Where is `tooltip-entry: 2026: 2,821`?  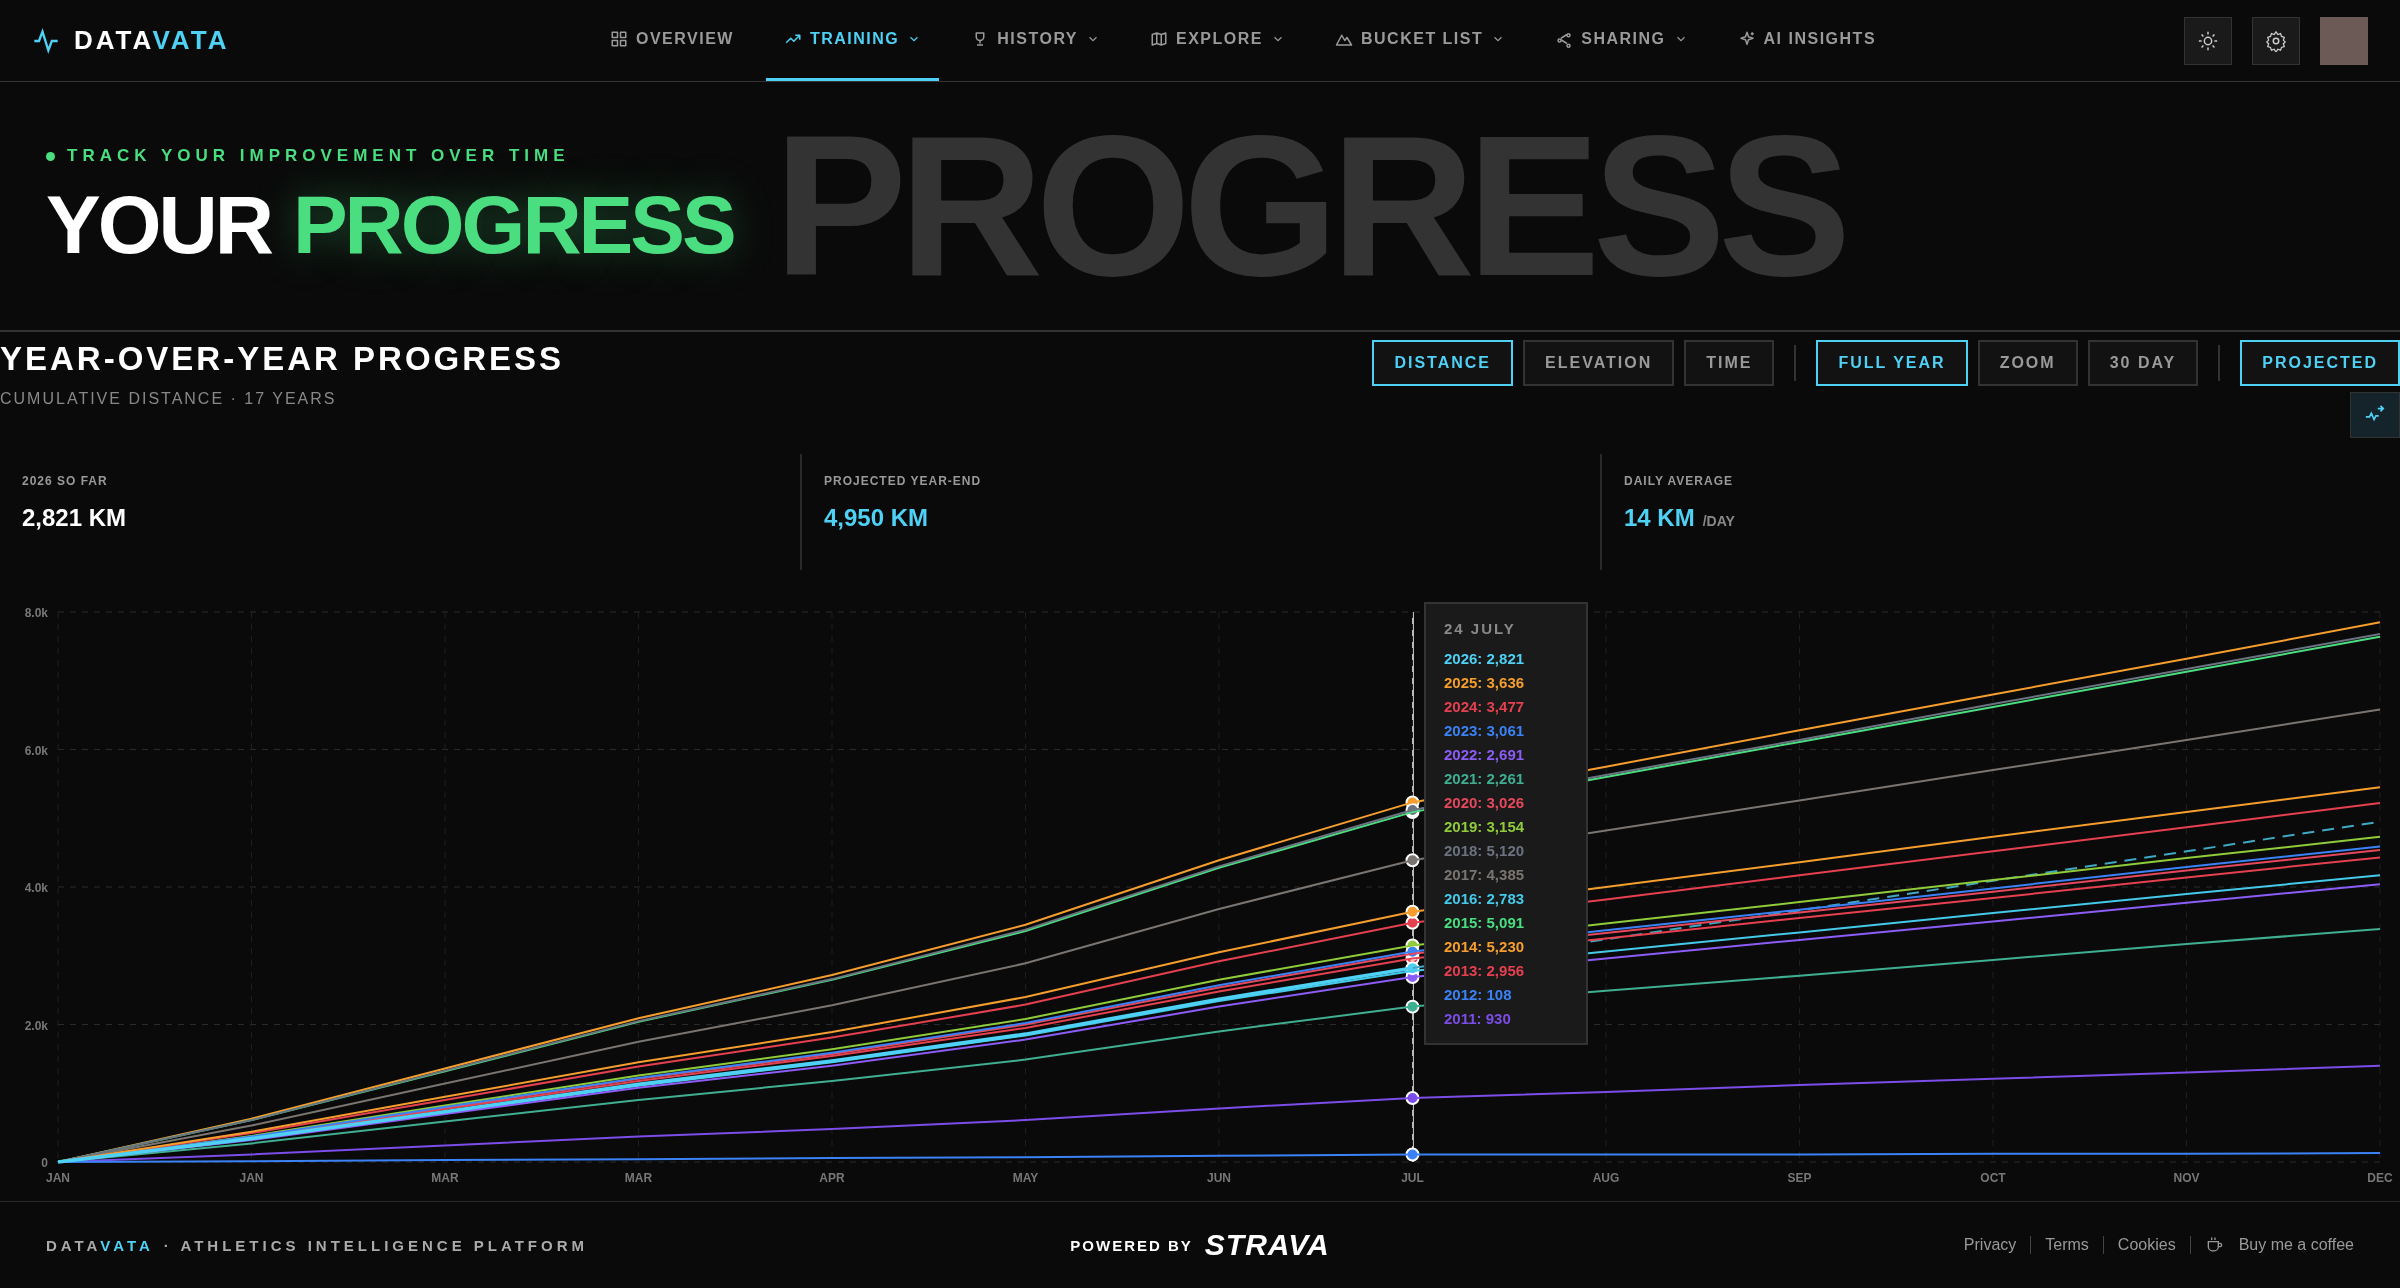 tooltip-entry: 2026: 2,821 is located at coordinates (1485, 658).